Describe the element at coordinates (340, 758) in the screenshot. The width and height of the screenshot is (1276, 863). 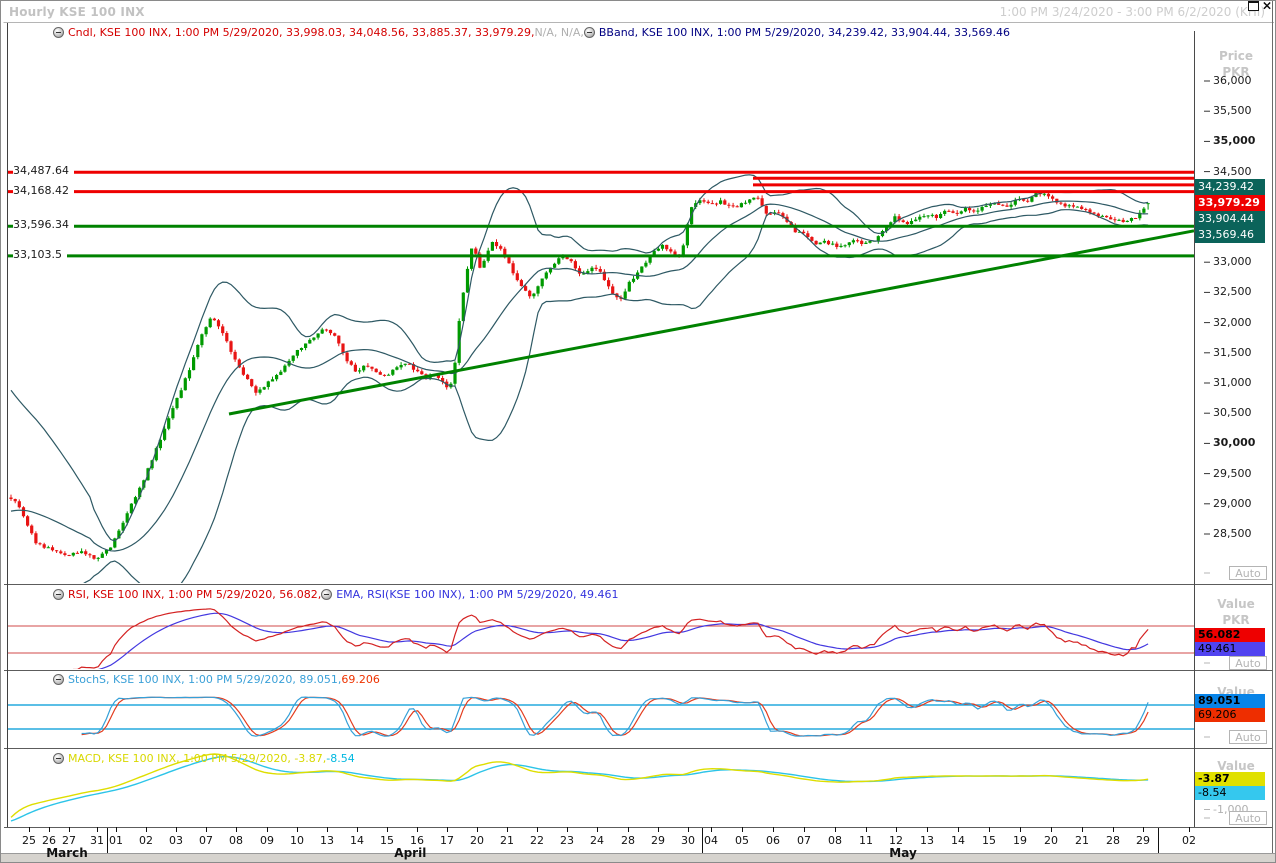
I see `legend-segment: -8.54` at that location.